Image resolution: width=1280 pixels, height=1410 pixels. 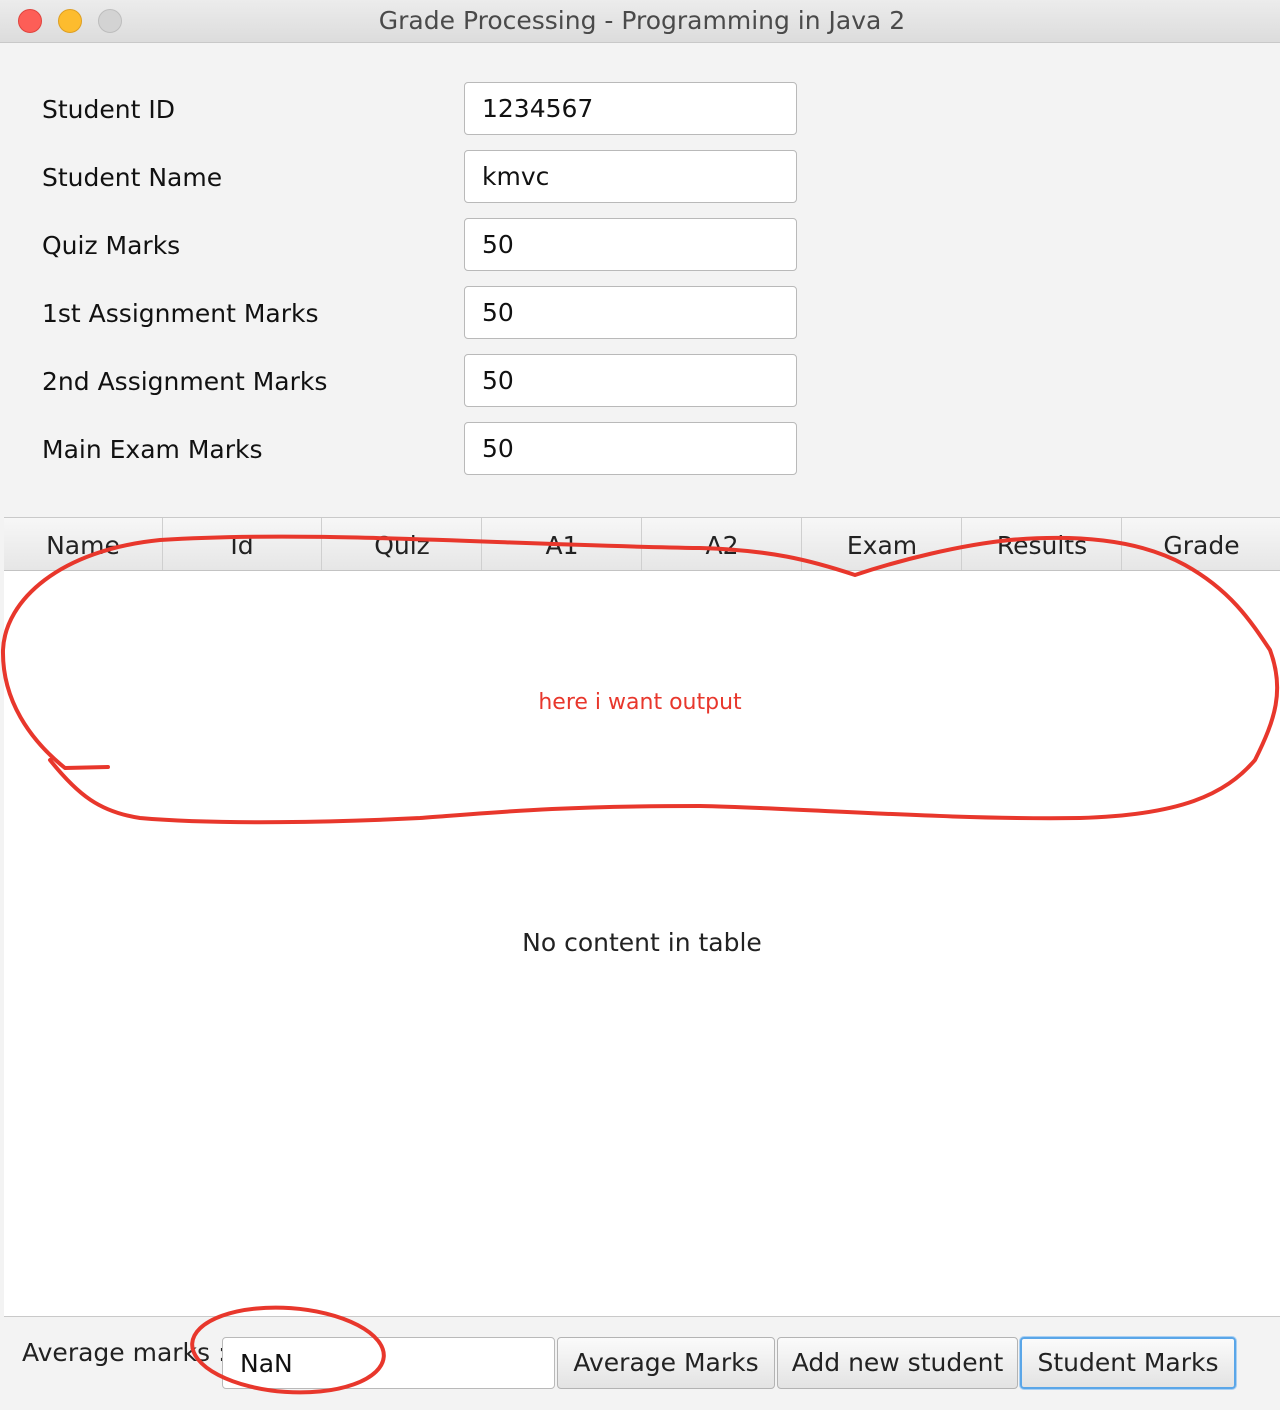 I want to click on table-header: Name Id Quiz A1 A2 Exam Results Grade, so click(x=642, y=544).